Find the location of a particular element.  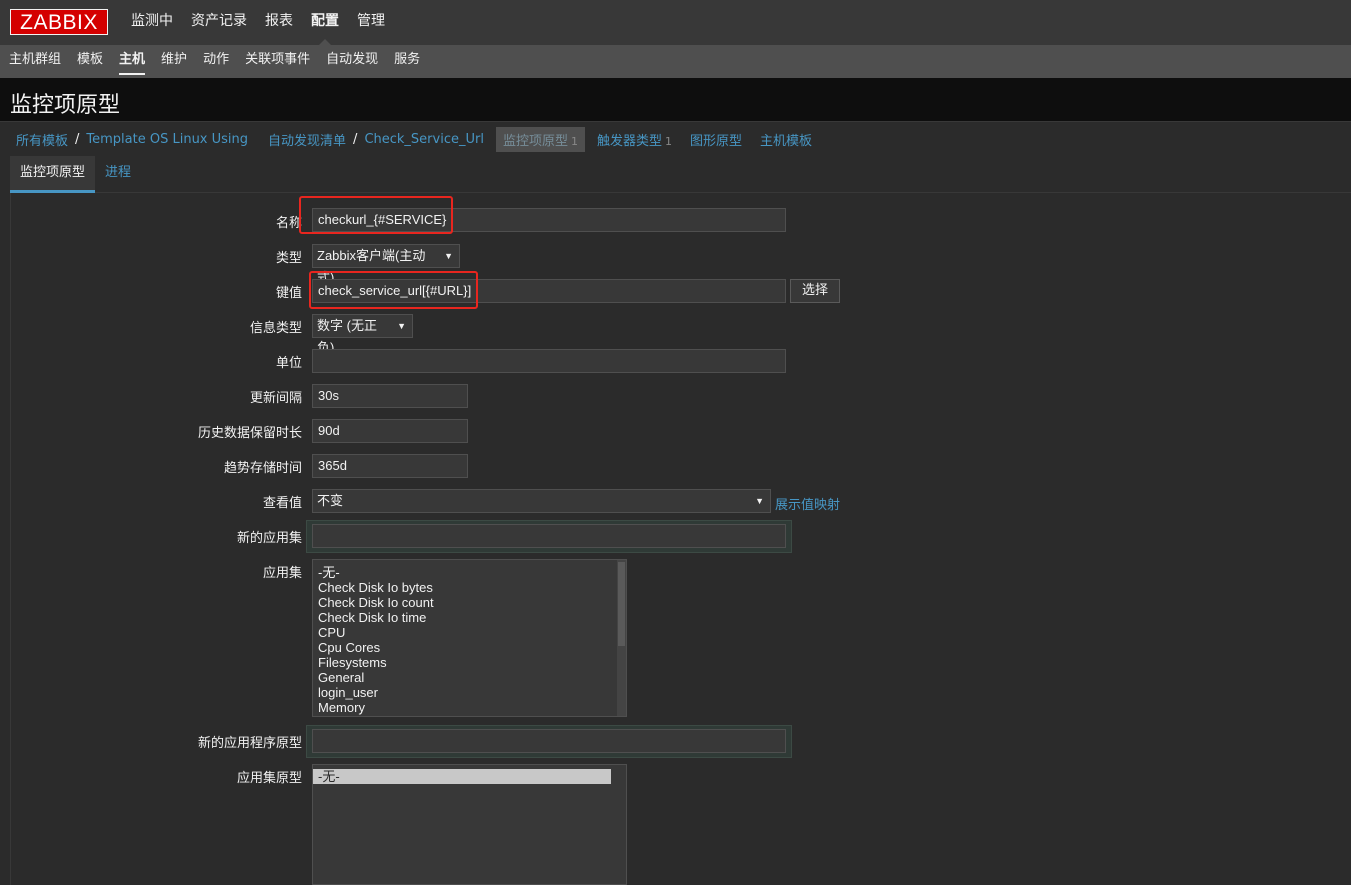

new-application-input is located at coordinates (549, 536).